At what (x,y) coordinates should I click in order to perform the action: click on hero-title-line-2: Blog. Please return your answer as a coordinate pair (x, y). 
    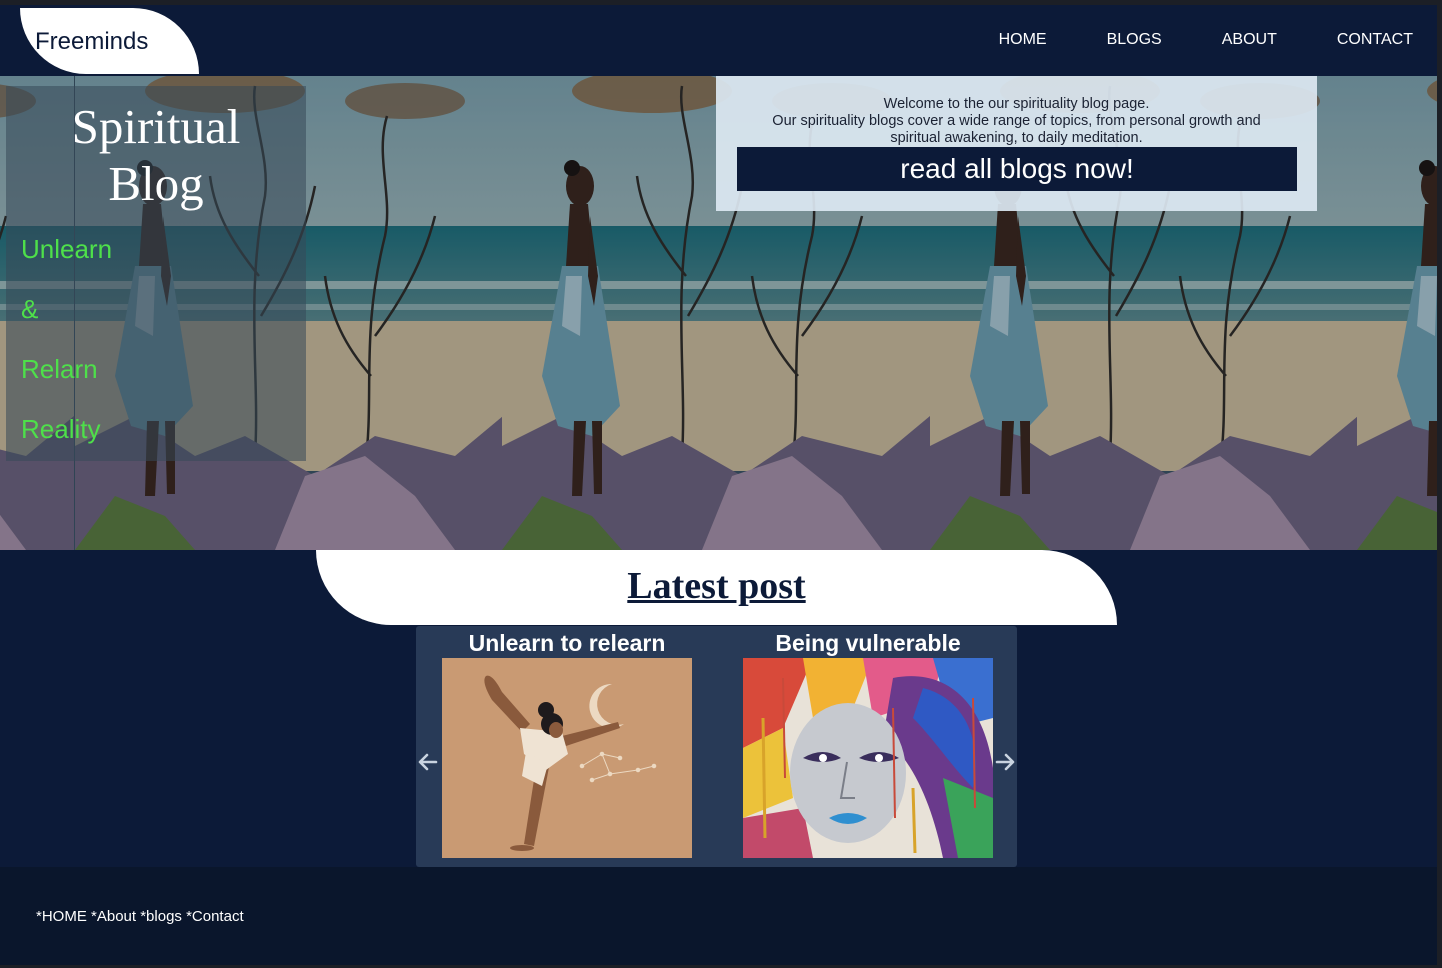
    Looking at the image, I should click on (156, 183).